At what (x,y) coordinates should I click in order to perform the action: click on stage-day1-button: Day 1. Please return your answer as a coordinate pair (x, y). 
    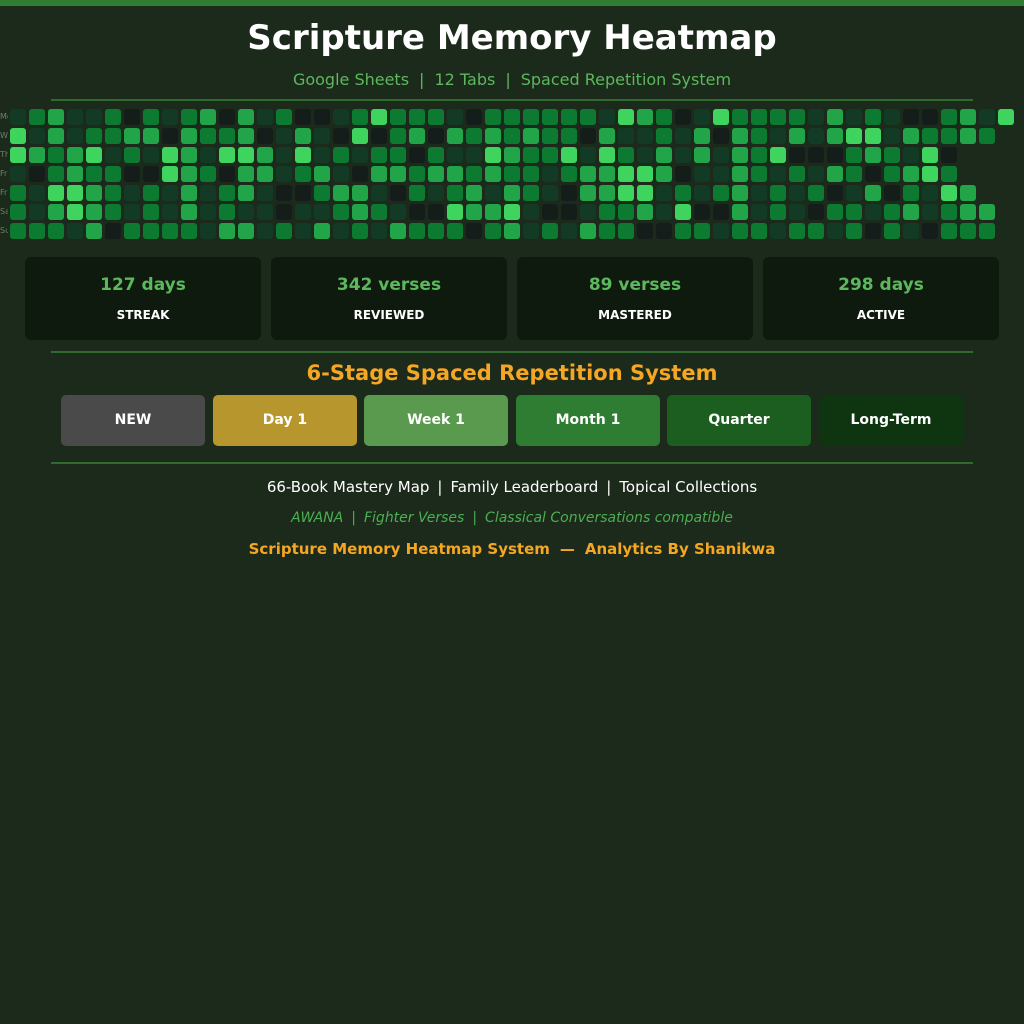
    Looking at the image, I should click on (285, 420).